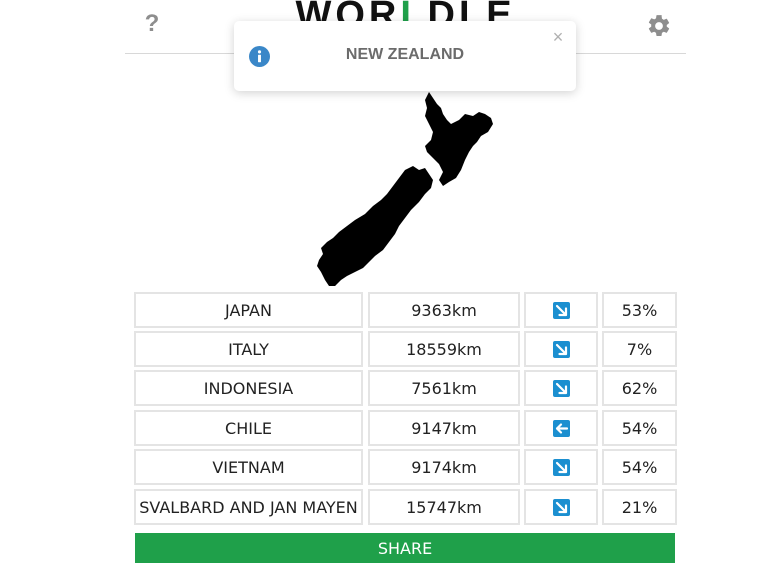 This screenshot has width=780, height=563. I want to click on country-silhouette, so click(405, 189).